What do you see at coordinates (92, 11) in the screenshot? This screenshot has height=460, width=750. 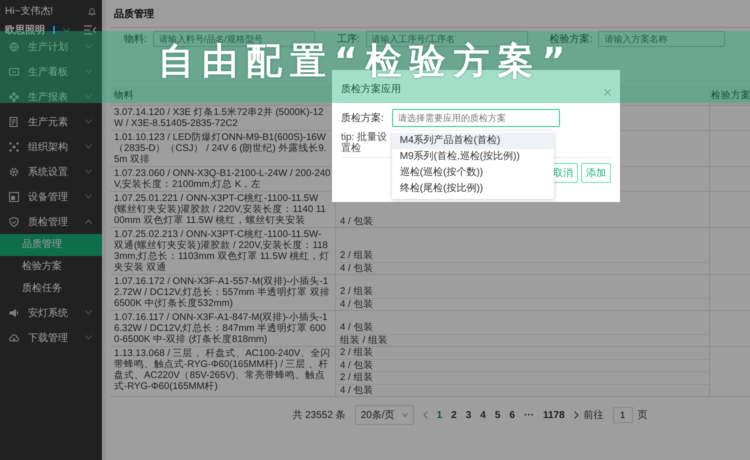 I see `bell-icon` at bounding box center [92, 11].